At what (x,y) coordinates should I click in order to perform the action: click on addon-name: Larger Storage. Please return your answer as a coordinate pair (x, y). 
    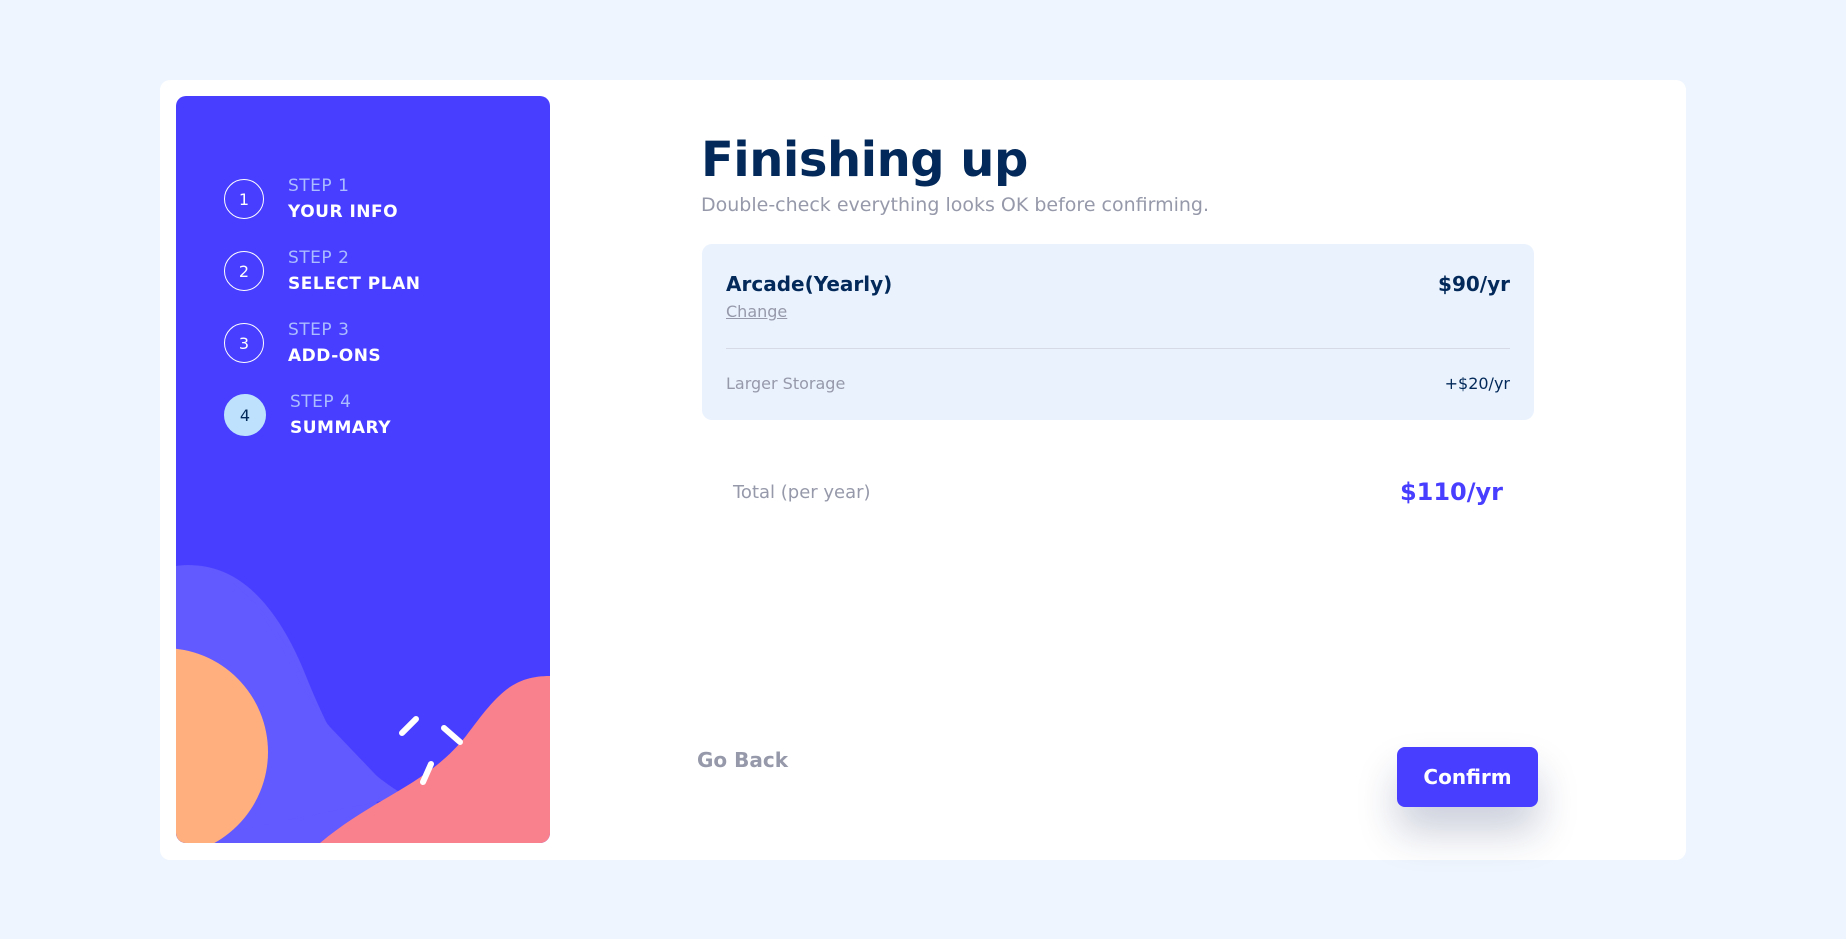
    Looking at the image, I should click on (786, 383).